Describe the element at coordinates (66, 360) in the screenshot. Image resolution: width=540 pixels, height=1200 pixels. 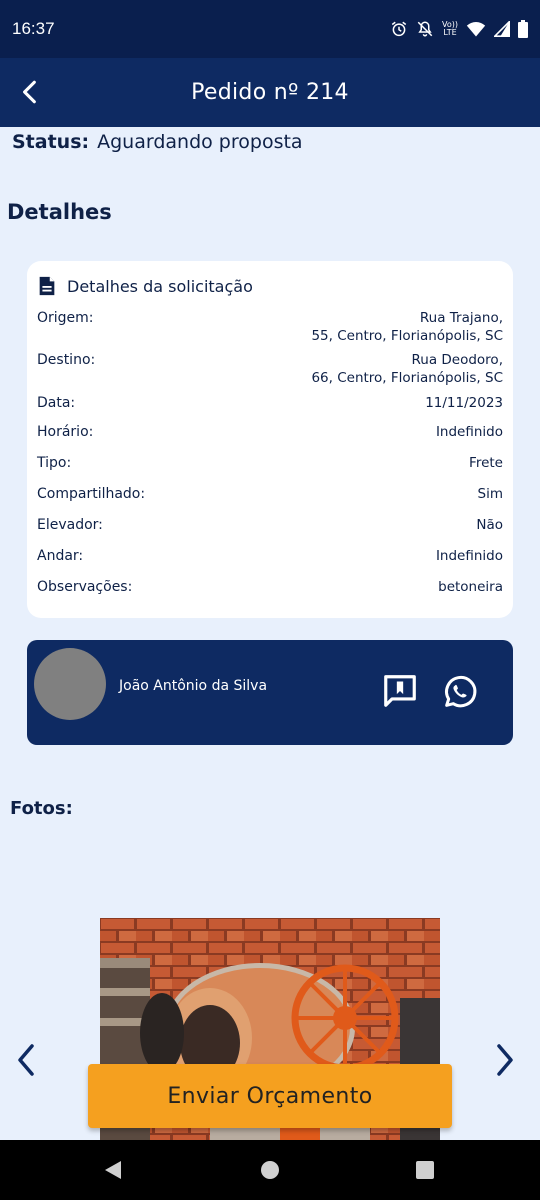
I see `detail-key: Destino:` at that location.